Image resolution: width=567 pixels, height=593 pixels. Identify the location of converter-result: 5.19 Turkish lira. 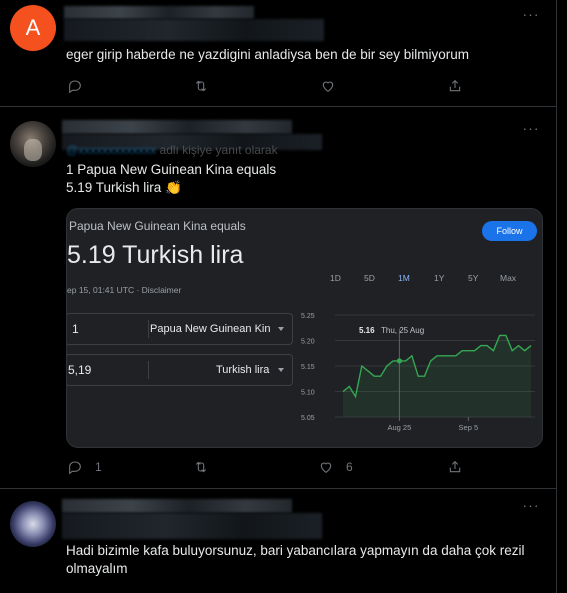
(155, 255).